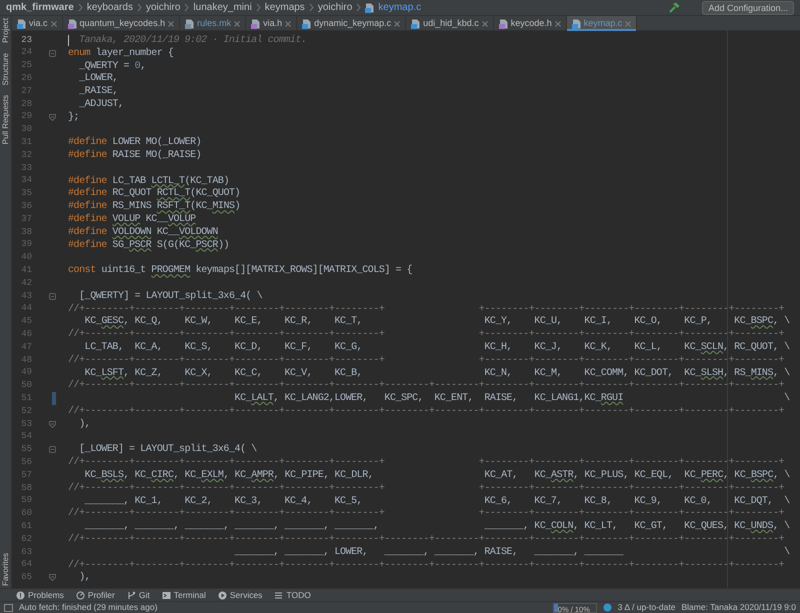 Image resolution: width=800 pixels, height=613 pixels. Describe the element at coordinates (26, 577) in the screenshot. I see `line-number: 65` at that location.